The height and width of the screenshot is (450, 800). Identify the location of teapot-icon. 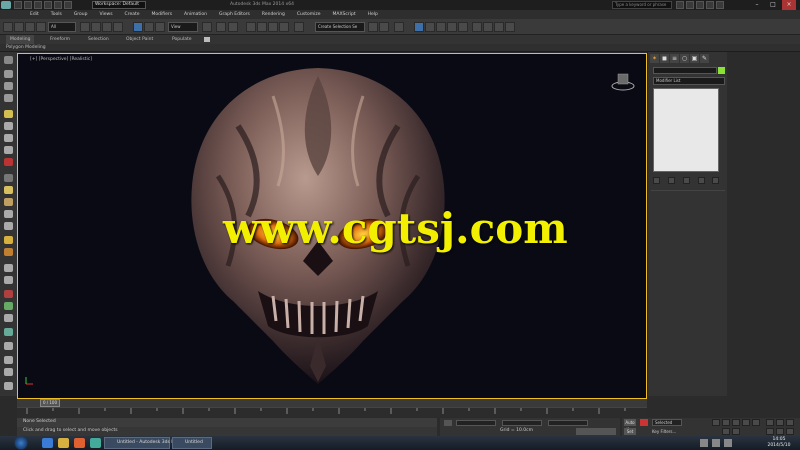
(8, 126).